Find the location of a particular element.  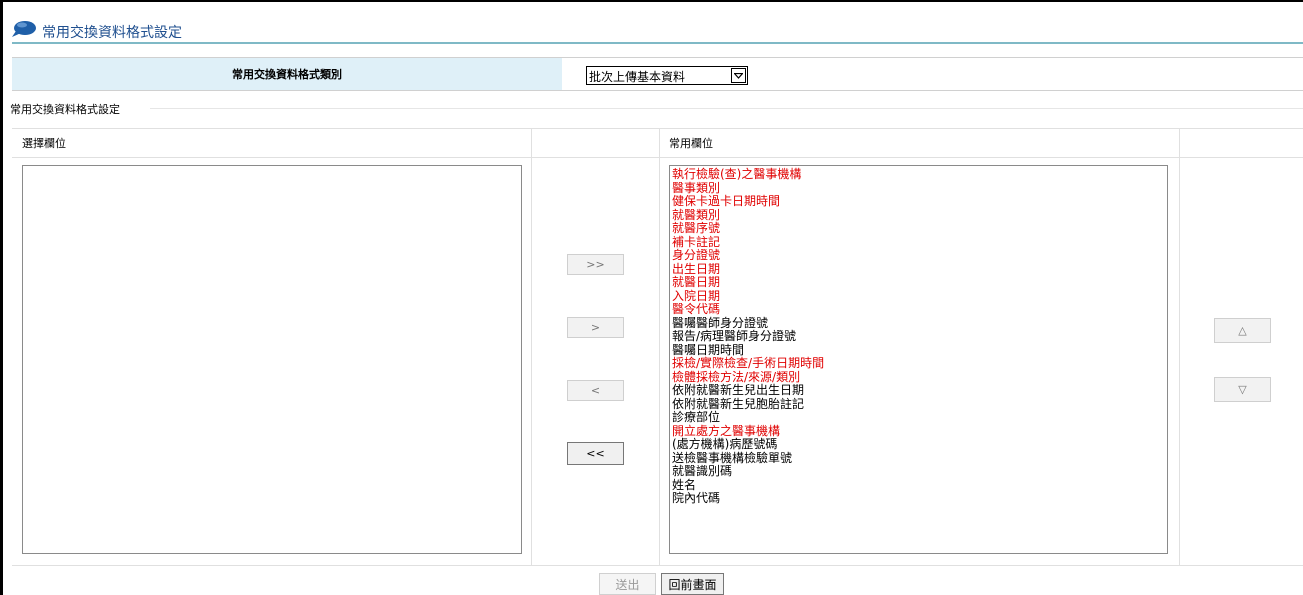

category-row: 常用交換資料格式類別 批次上傳基本資料 is located at coordinates (657, 74).